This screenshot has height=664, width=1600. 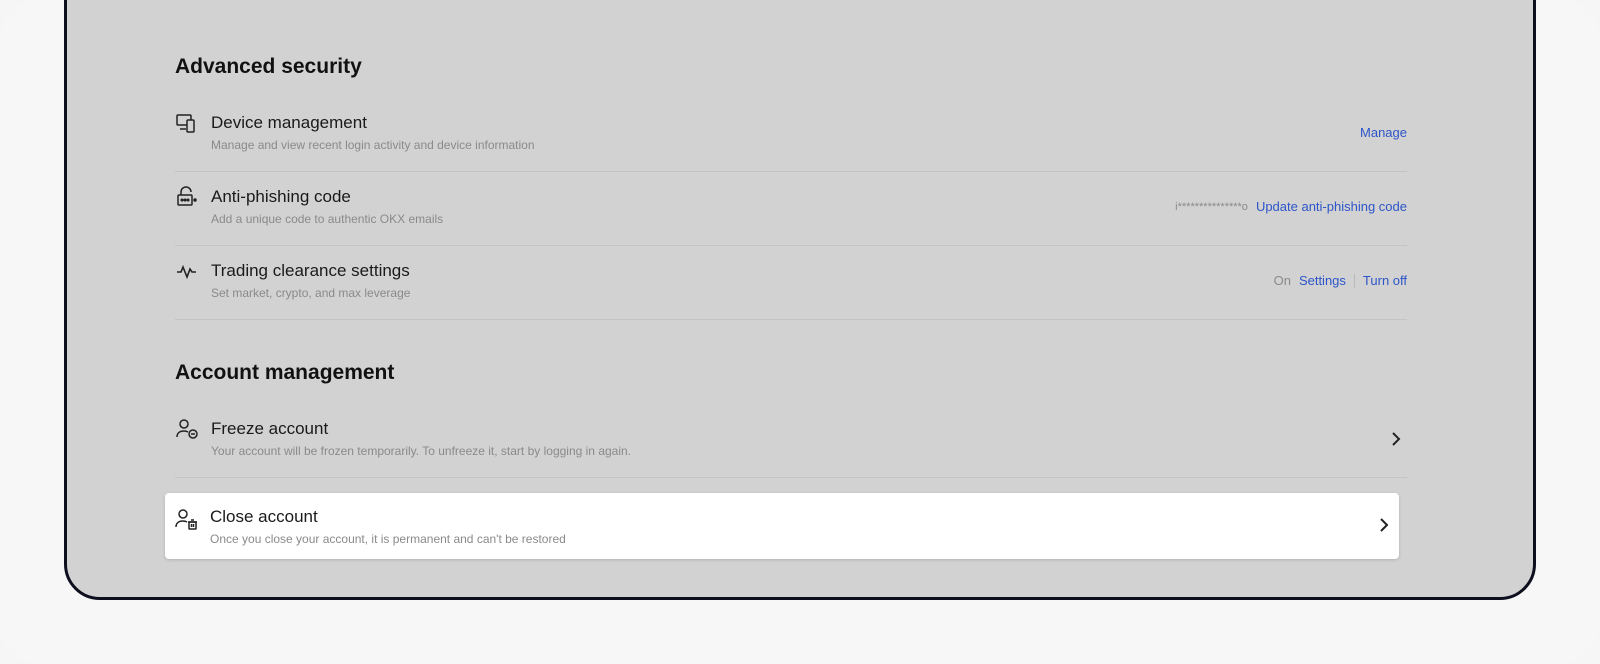 What do you see at coordinates (281, 196) in the screenshot?
I see `anti-phishing-title: Anti-phishing code` at bounding box center [281, 196].